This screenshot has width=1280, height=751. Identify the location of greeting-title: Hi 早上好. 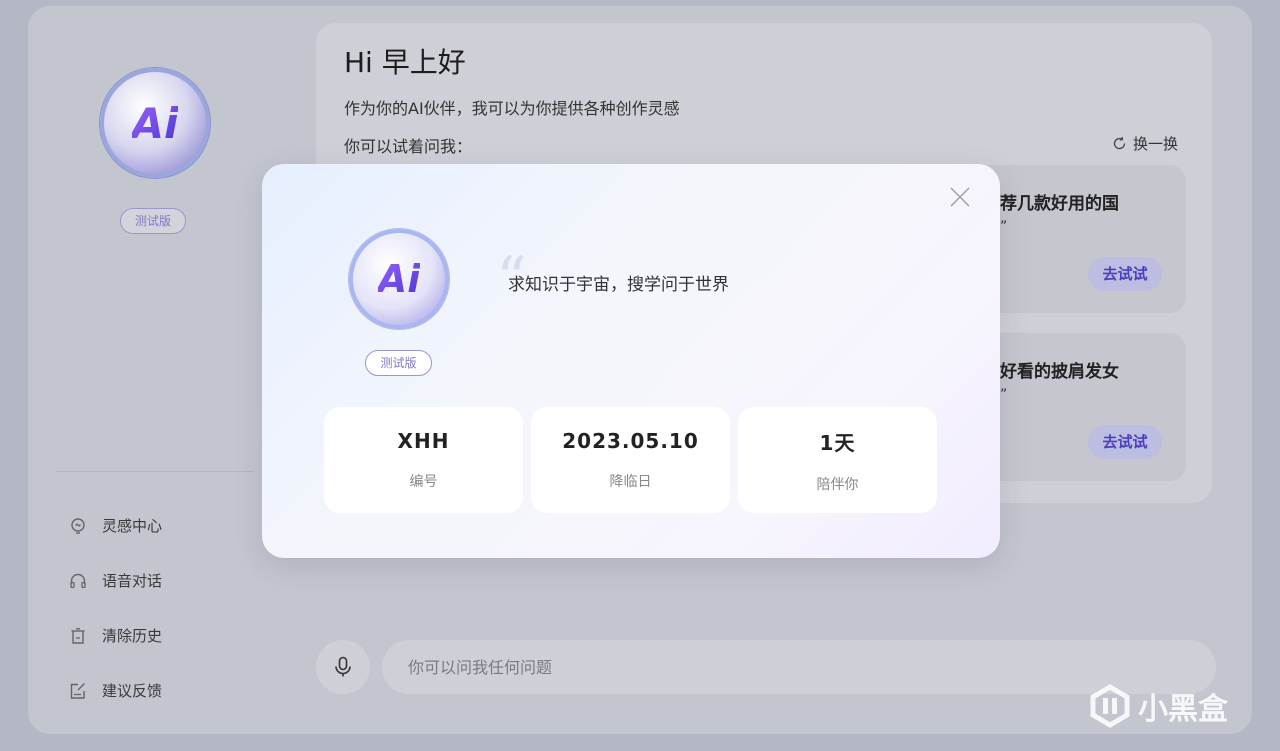
(405, 62).